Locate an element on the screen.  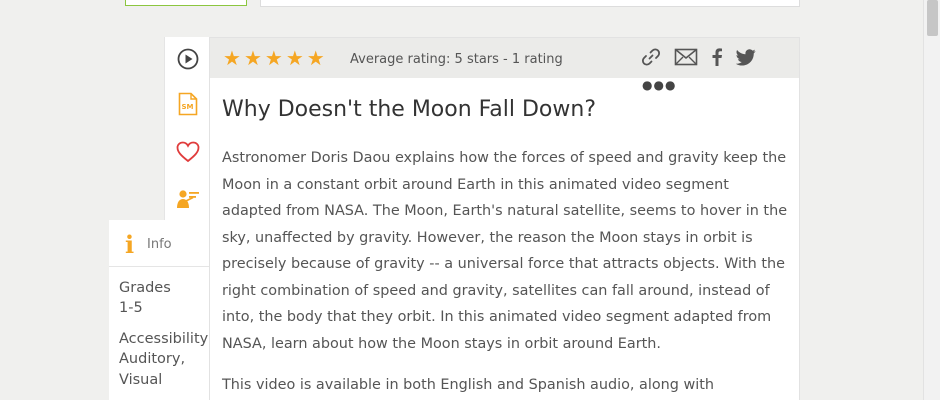
grades-value: 1-5 is located at coordinates (131, 308).